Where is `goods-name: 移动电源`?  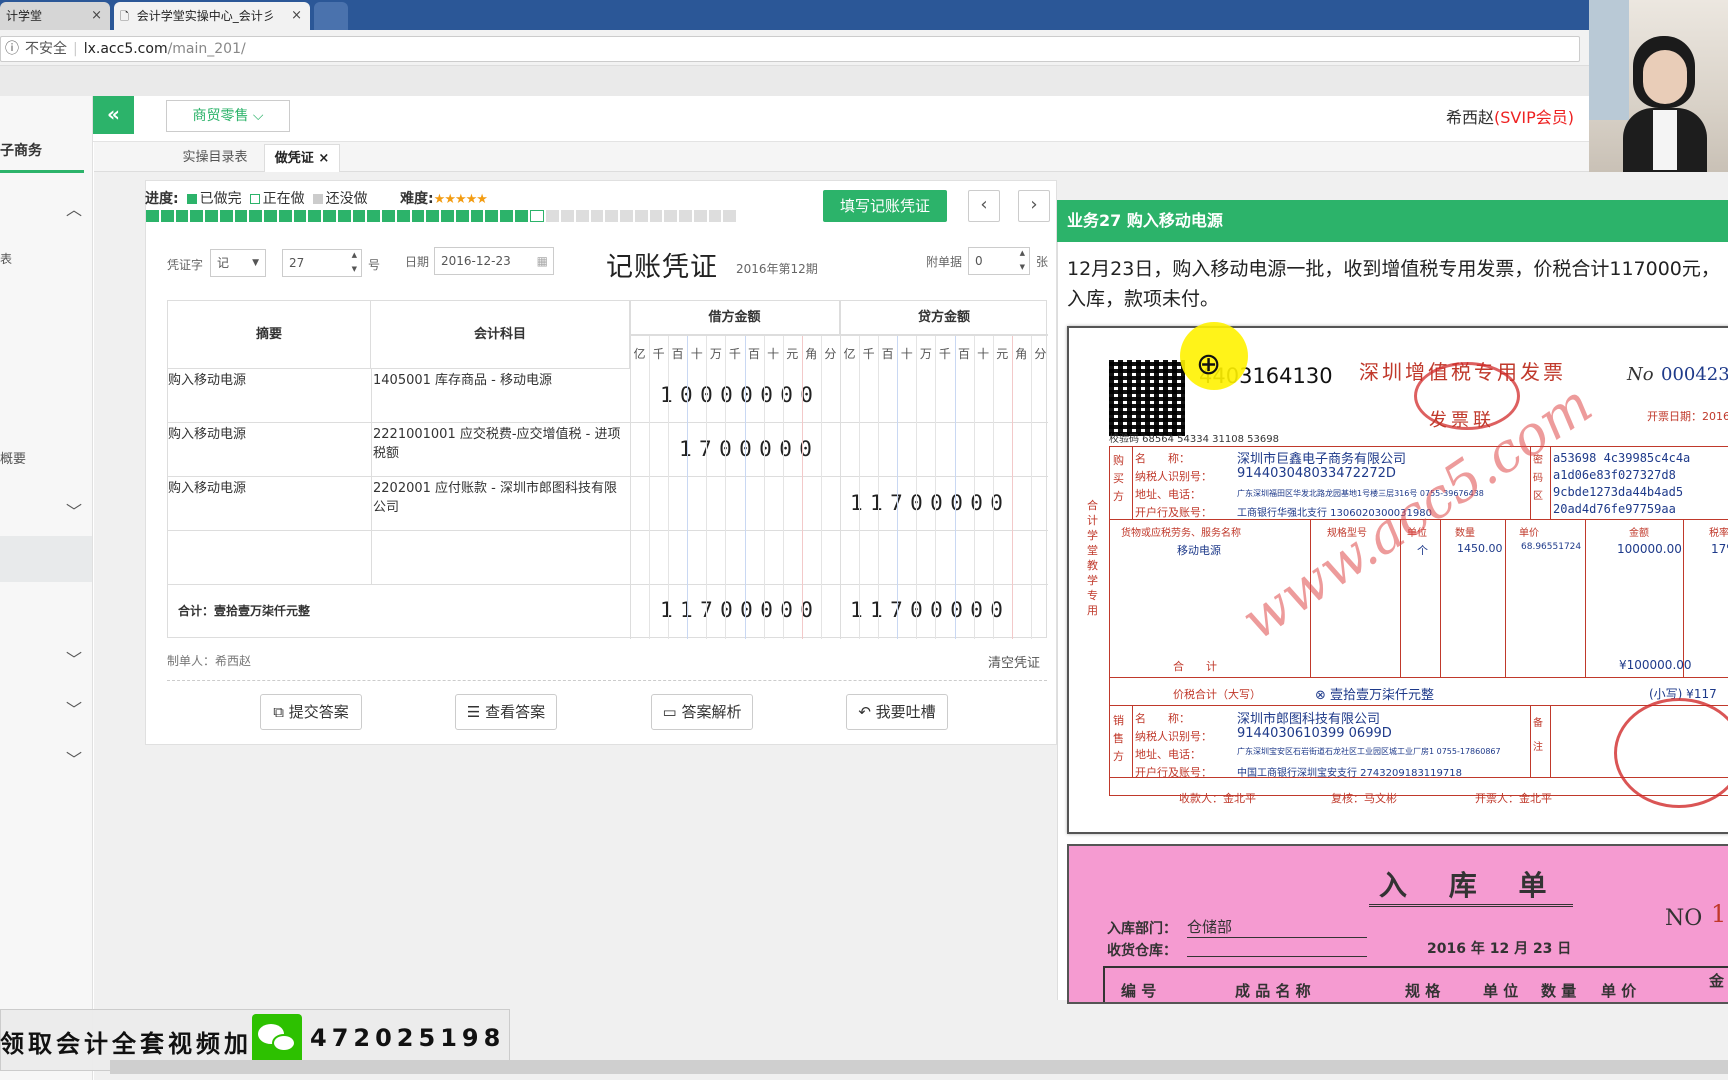 goods-name: 移动电源 is located at coordinates (1199, 550).